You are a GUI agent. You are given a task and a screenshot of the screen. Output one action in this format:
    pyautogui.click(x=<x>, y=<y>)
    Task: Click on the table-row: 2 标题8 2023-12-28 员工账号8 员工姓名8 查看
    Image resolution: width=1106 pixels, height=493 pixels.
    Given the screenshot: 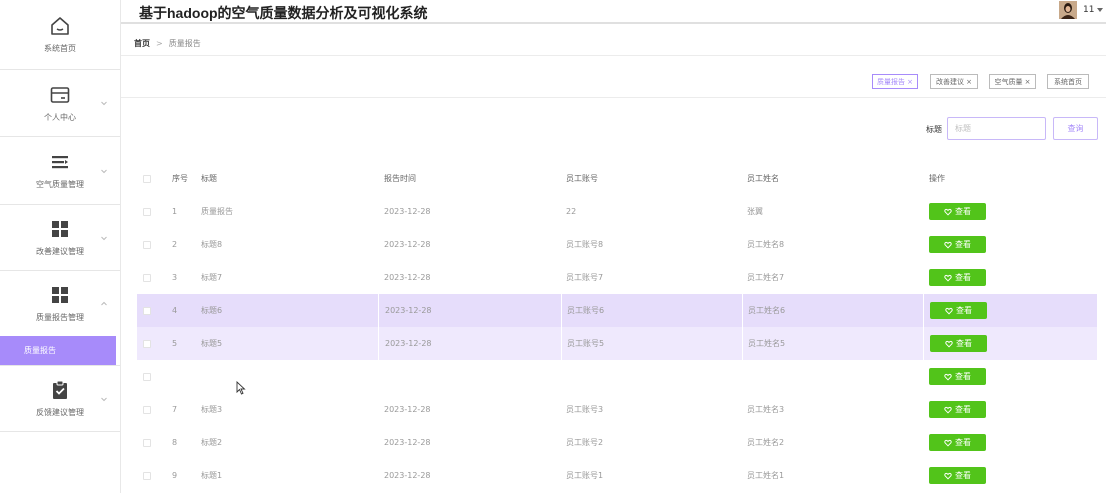 What is the action you would take?
    pyautogui.click(x=617, y=244)
    